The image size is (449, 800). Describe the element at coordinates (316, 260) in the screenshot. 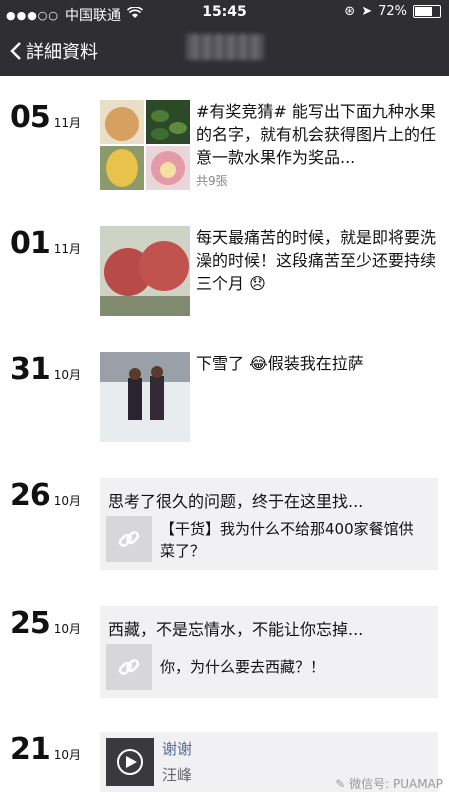

I see `post-text: 每天最痛苦的时候，就是即将要洗澡的时候！这段痛苦至少还要持续三个月 😞` at that location.